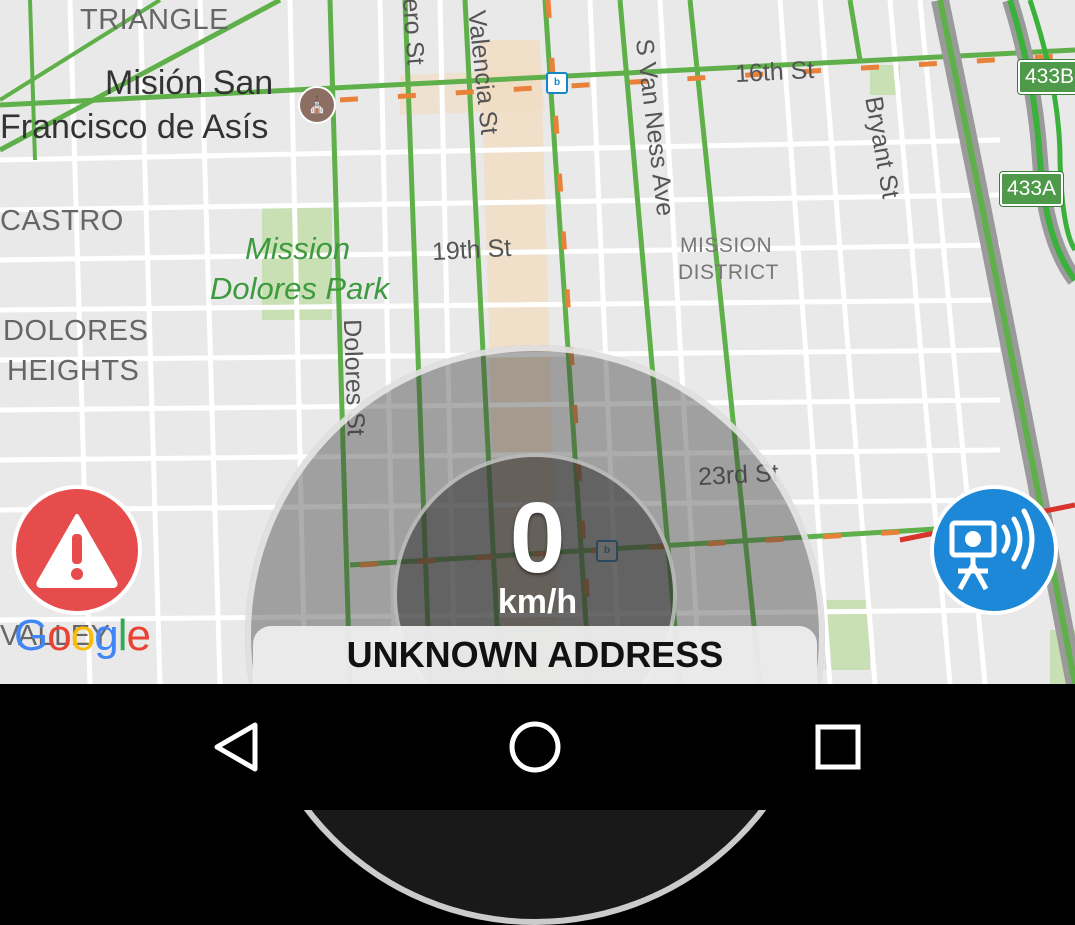 The image size is (1075, 925). I want to click on home-button, so click(535, 747).